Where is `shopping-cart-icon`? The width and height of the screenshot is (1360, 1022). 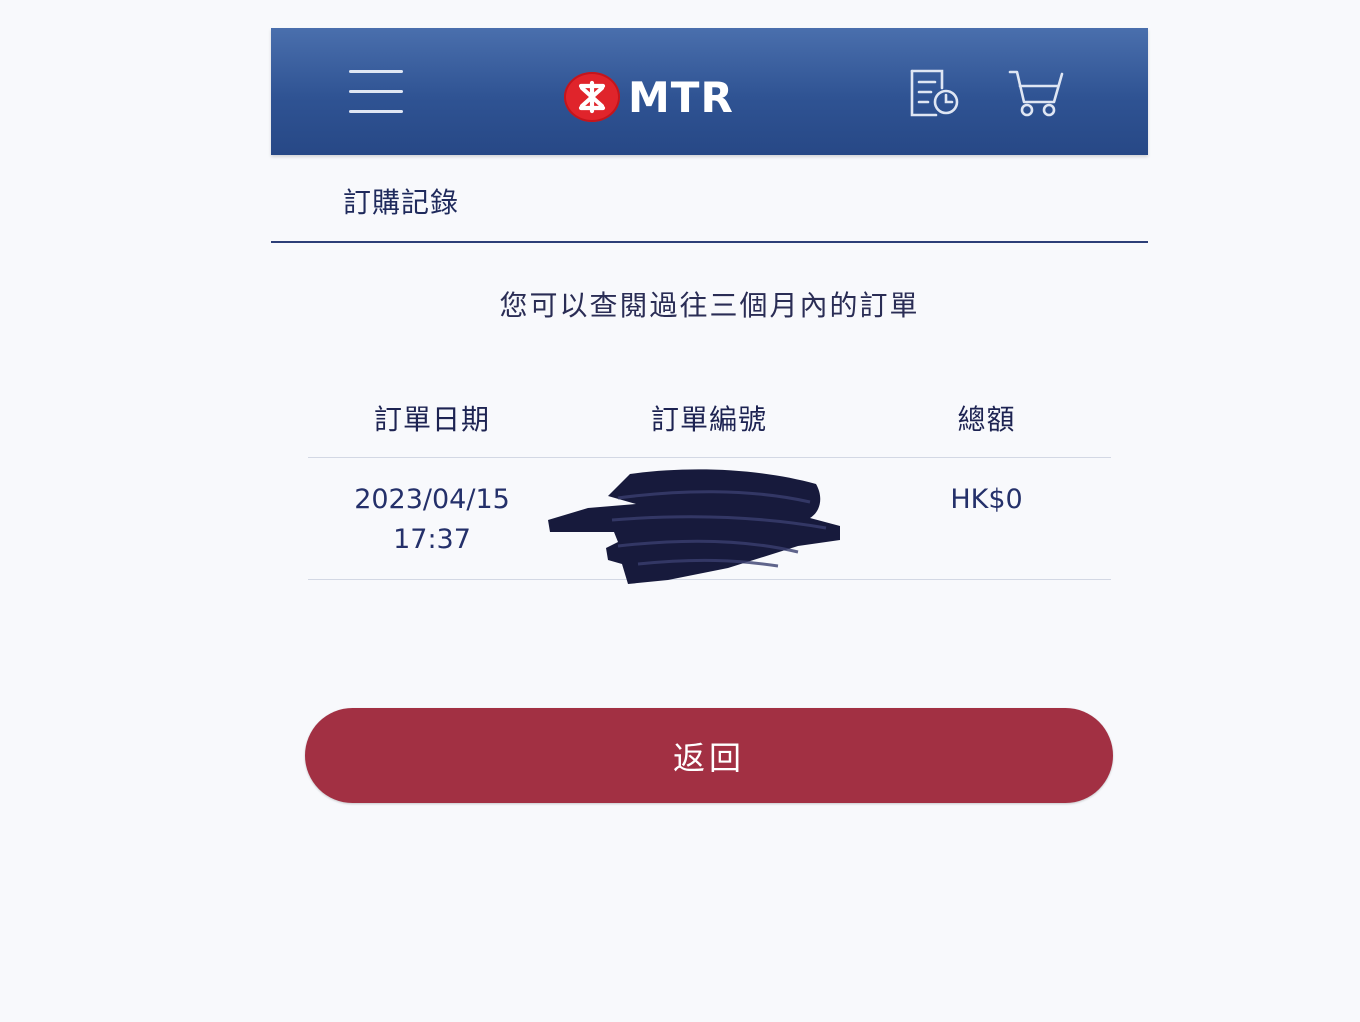
shopping-cart-icon is located at coordinates (1037, 95).